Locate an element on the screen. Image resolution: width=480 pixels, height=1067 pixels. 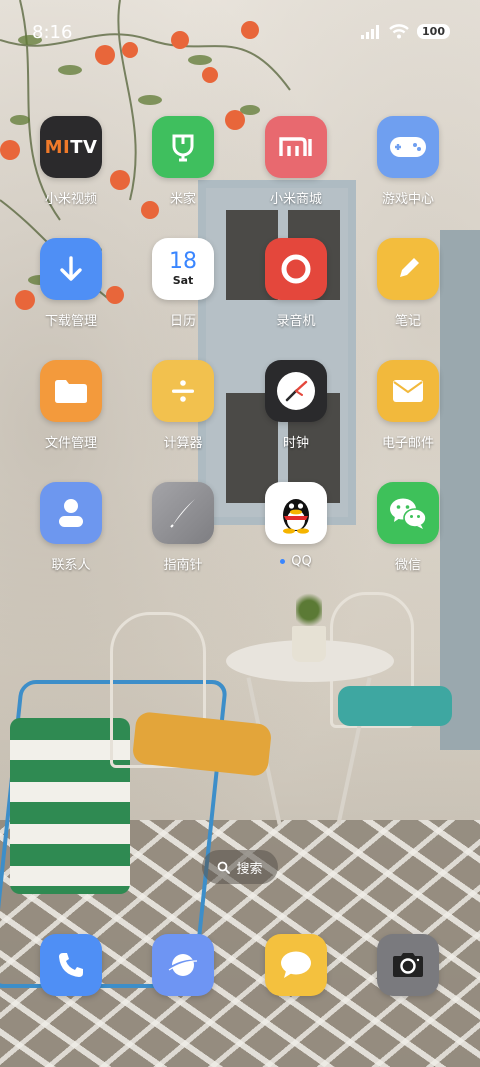
calendar-day: 18 is located at coordinates (183, 261).